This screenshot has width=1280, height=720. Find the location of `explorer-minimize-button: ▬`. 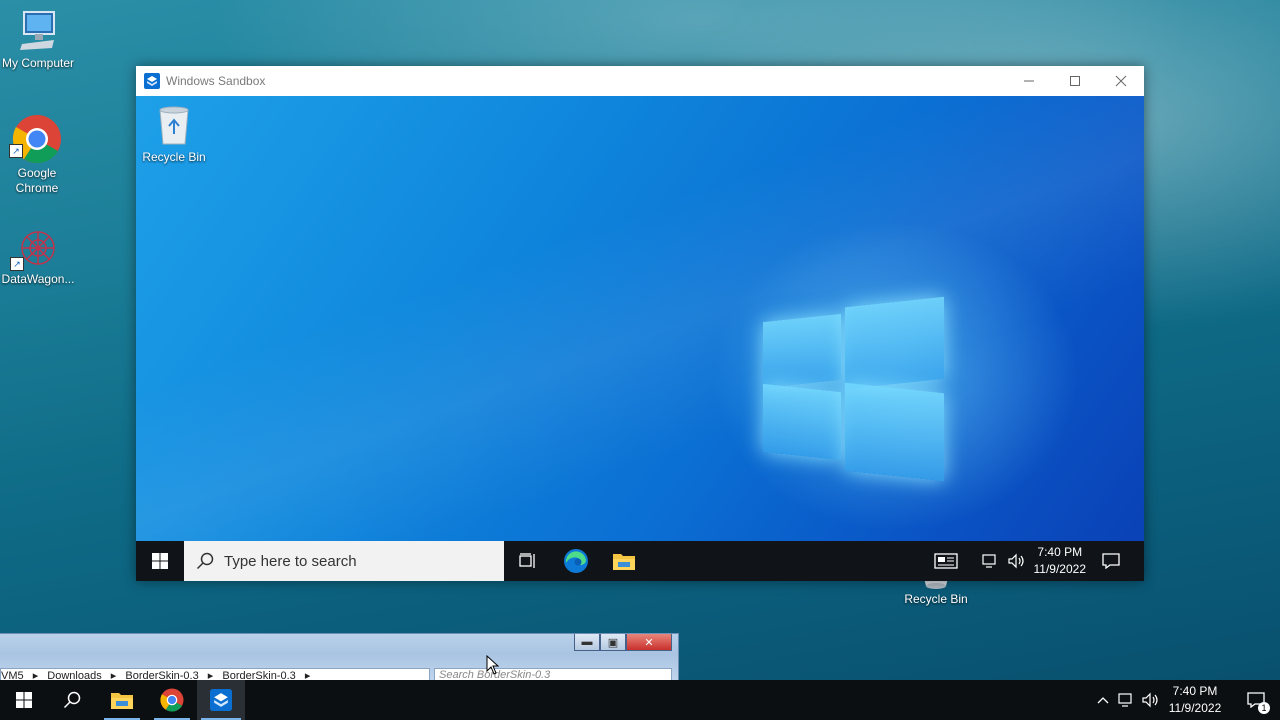

explorer-minimize-button: ▬ is located at coordinates (587, 642).